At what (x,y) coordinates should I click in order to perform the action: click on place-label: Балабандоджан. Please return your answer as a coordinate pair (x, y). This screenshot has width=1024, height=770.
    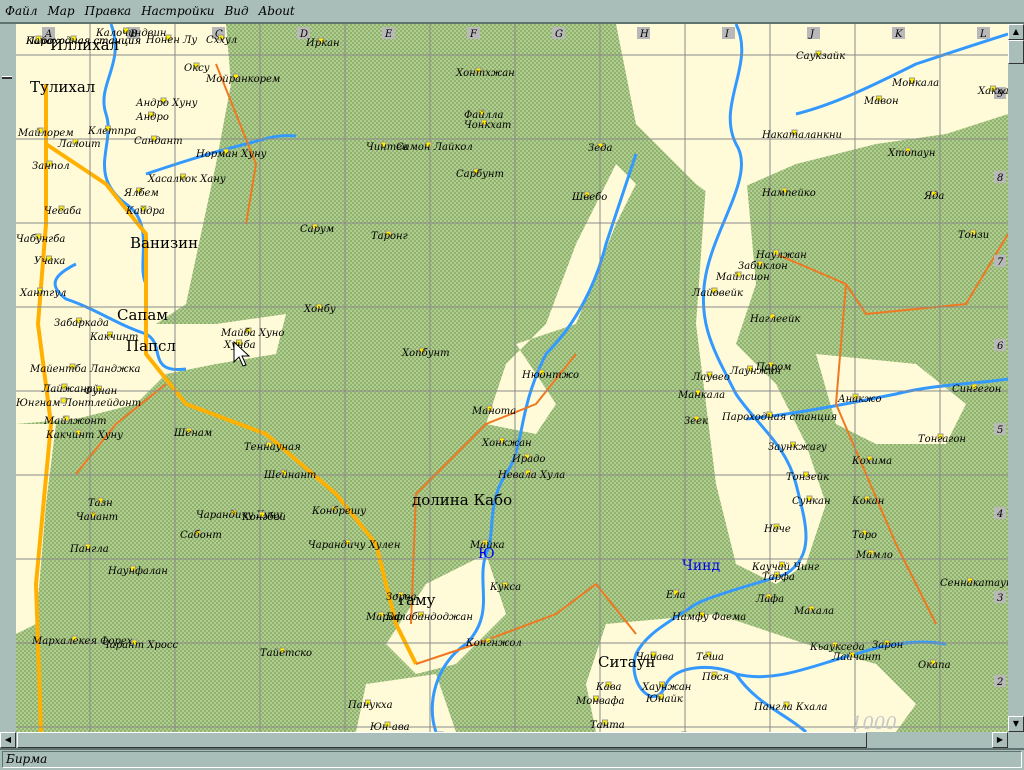
    Looking at the image, I should click on (429, 617).